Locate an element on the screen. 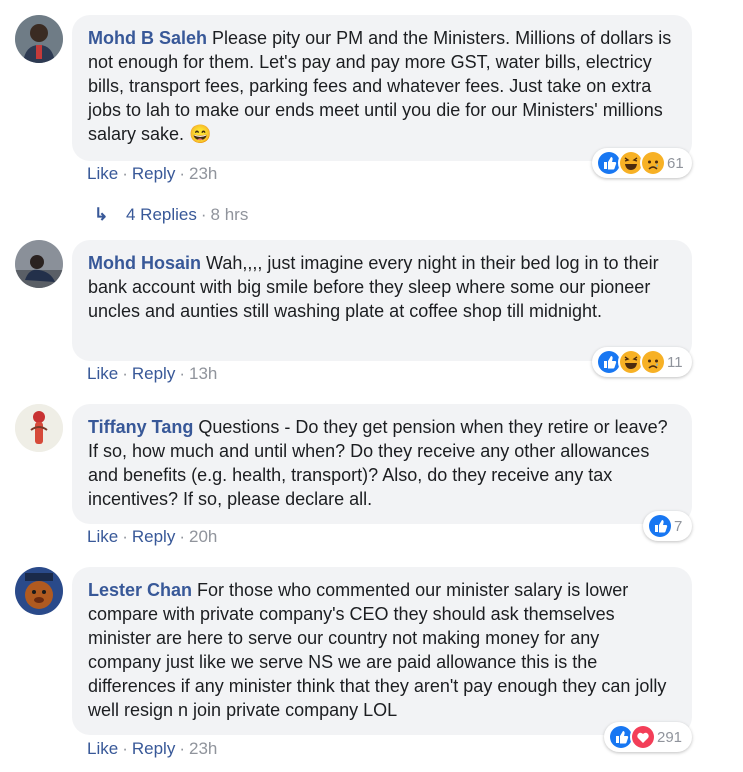  reaction-summary: 61 is located at coordinates (642, 163).